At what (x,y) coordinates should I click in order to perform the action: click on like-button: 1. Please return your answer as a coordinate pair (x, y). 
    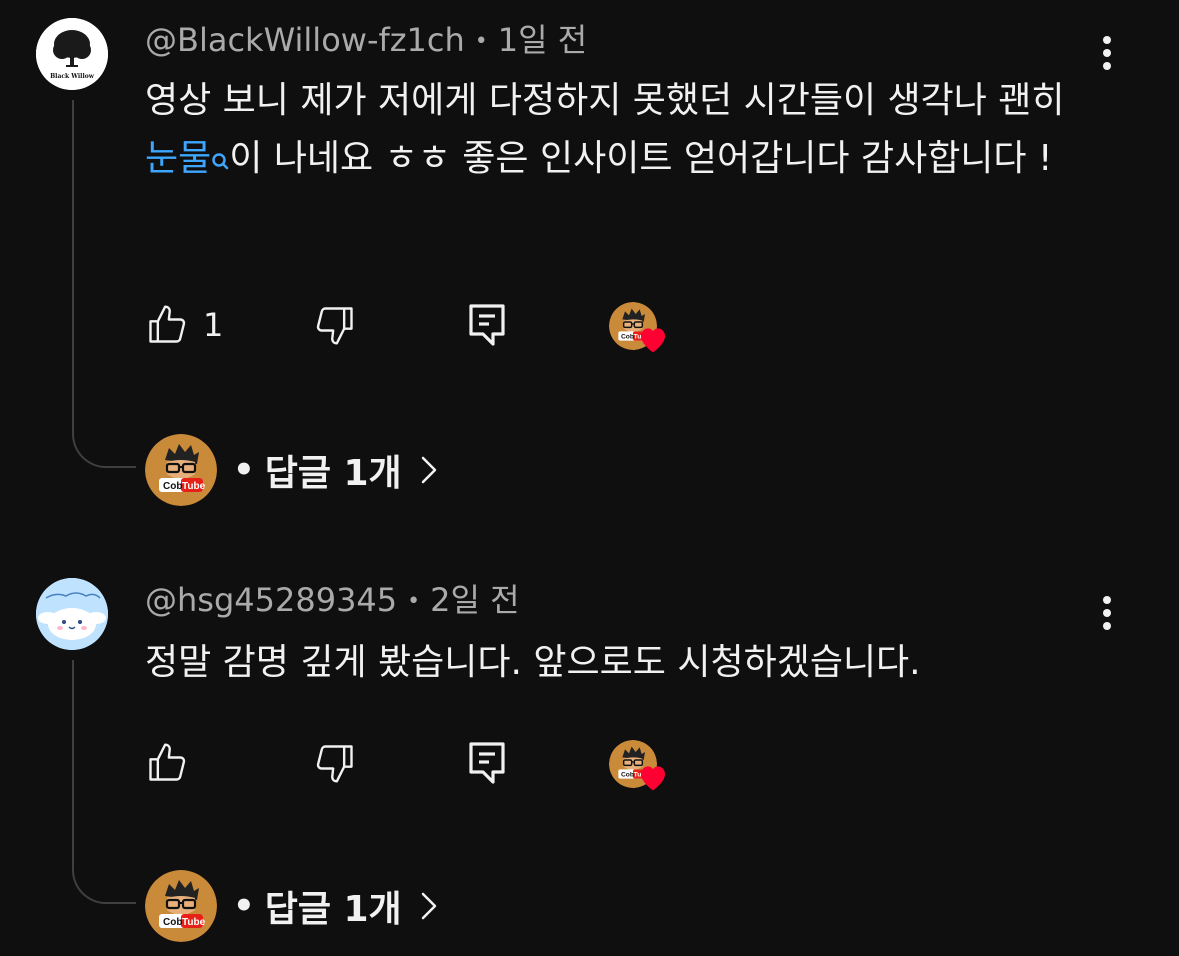
    Looking at the image, I should click on (184, 325).